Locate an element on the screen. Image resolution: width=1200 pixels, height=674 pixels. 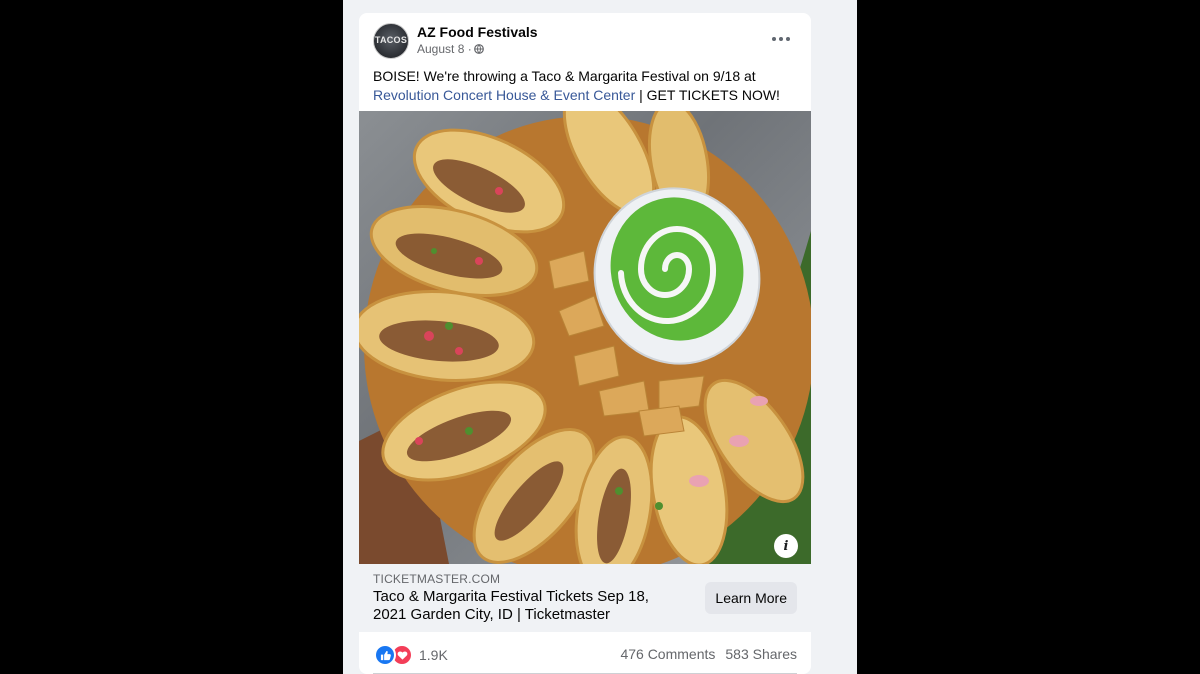
comments-count-link: 476 Comments is located at coordinates (667, 654).